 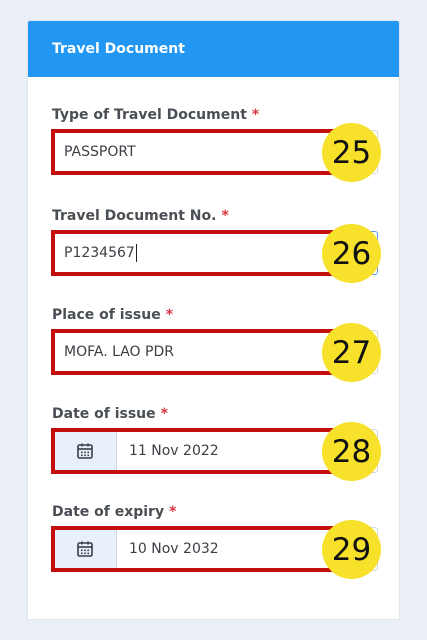 I want to click on place-of-issue-field: Place of issue * MOFA. LAO PDR 27, so click(x=216, y=344).